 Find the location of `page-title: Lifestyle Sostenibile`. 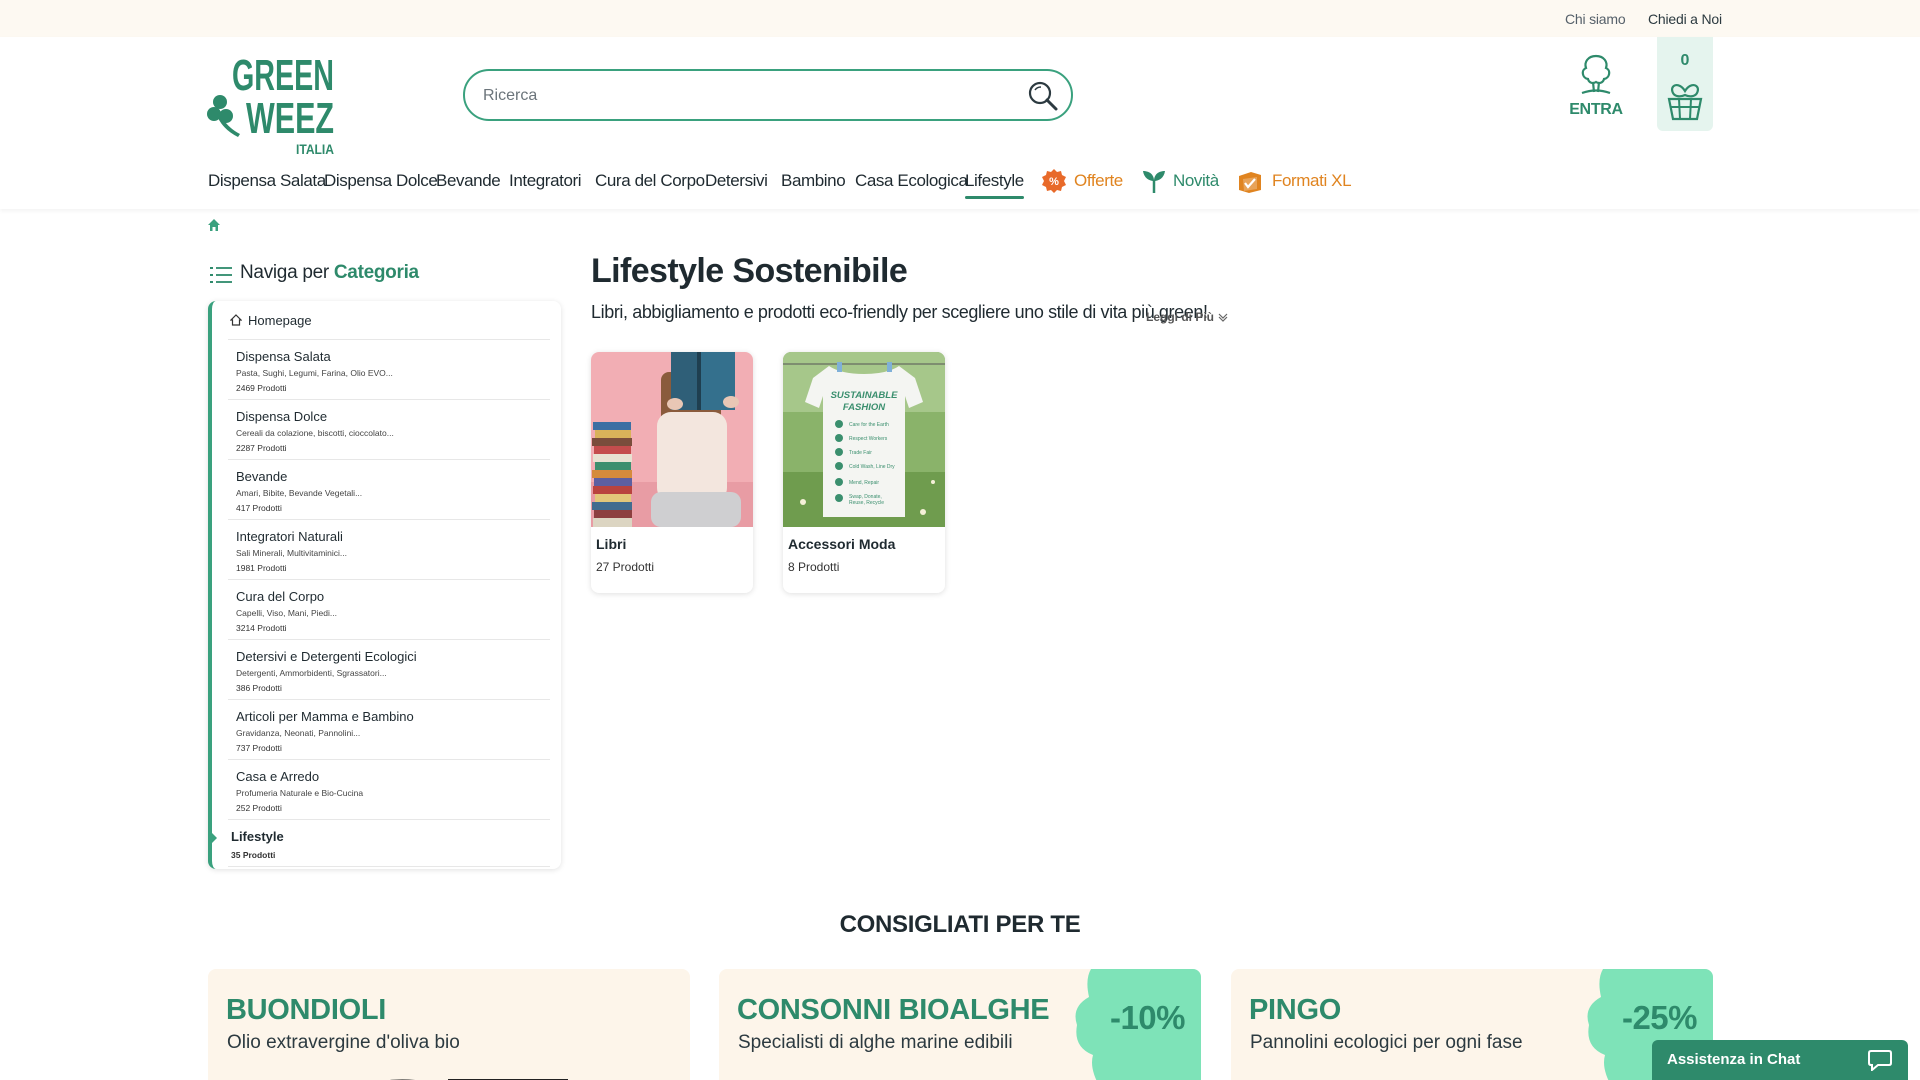

page-title: Lifestyle Sostenibile is located at coordinates (749, 271).